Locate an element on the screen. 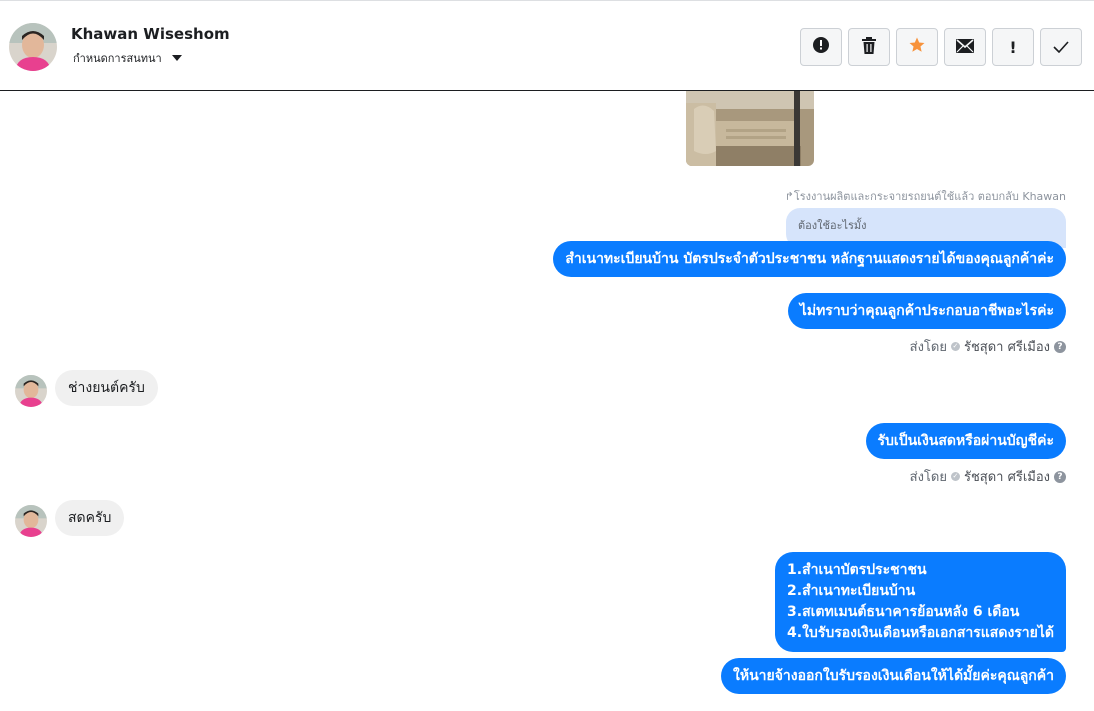 The width and height of the screenshot is (1094, 711). list-line: 2.สำเนาทะเบียนบ้าน is located at coordinates (851, 591).